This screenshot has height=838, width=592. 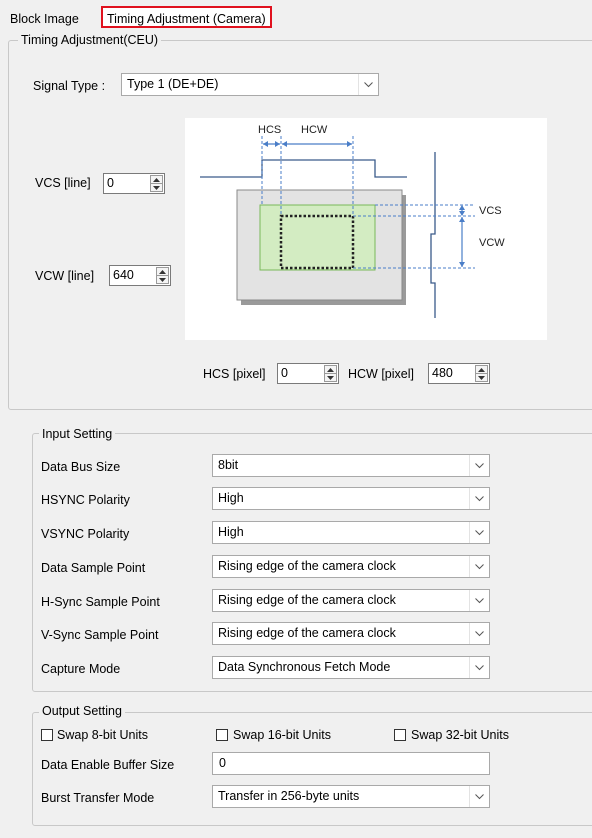 I want to click on burst-transfer-value: Transfer in 256-byte units, so click(x=289, y=796).